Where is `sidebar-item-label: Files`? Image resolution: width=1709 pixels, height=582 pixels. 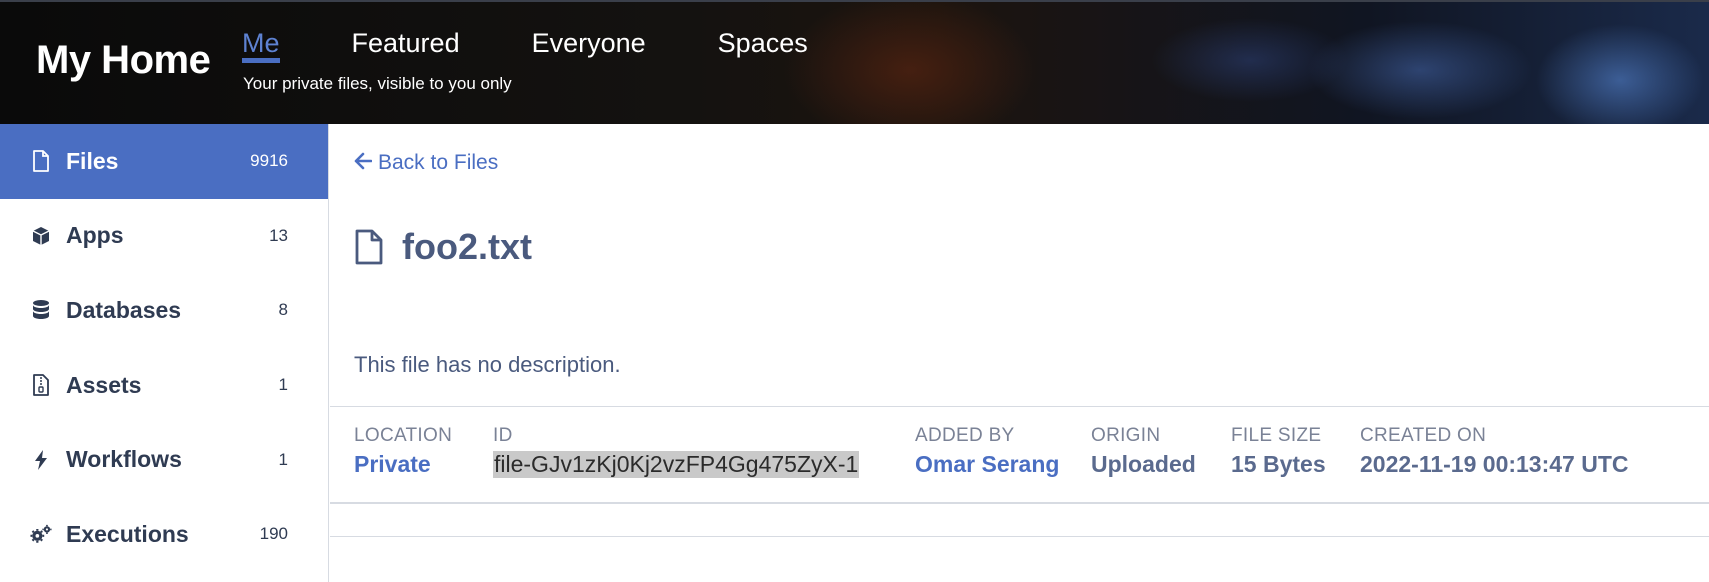
sidebar-item-label: Files is located at coordinates (92, 160).